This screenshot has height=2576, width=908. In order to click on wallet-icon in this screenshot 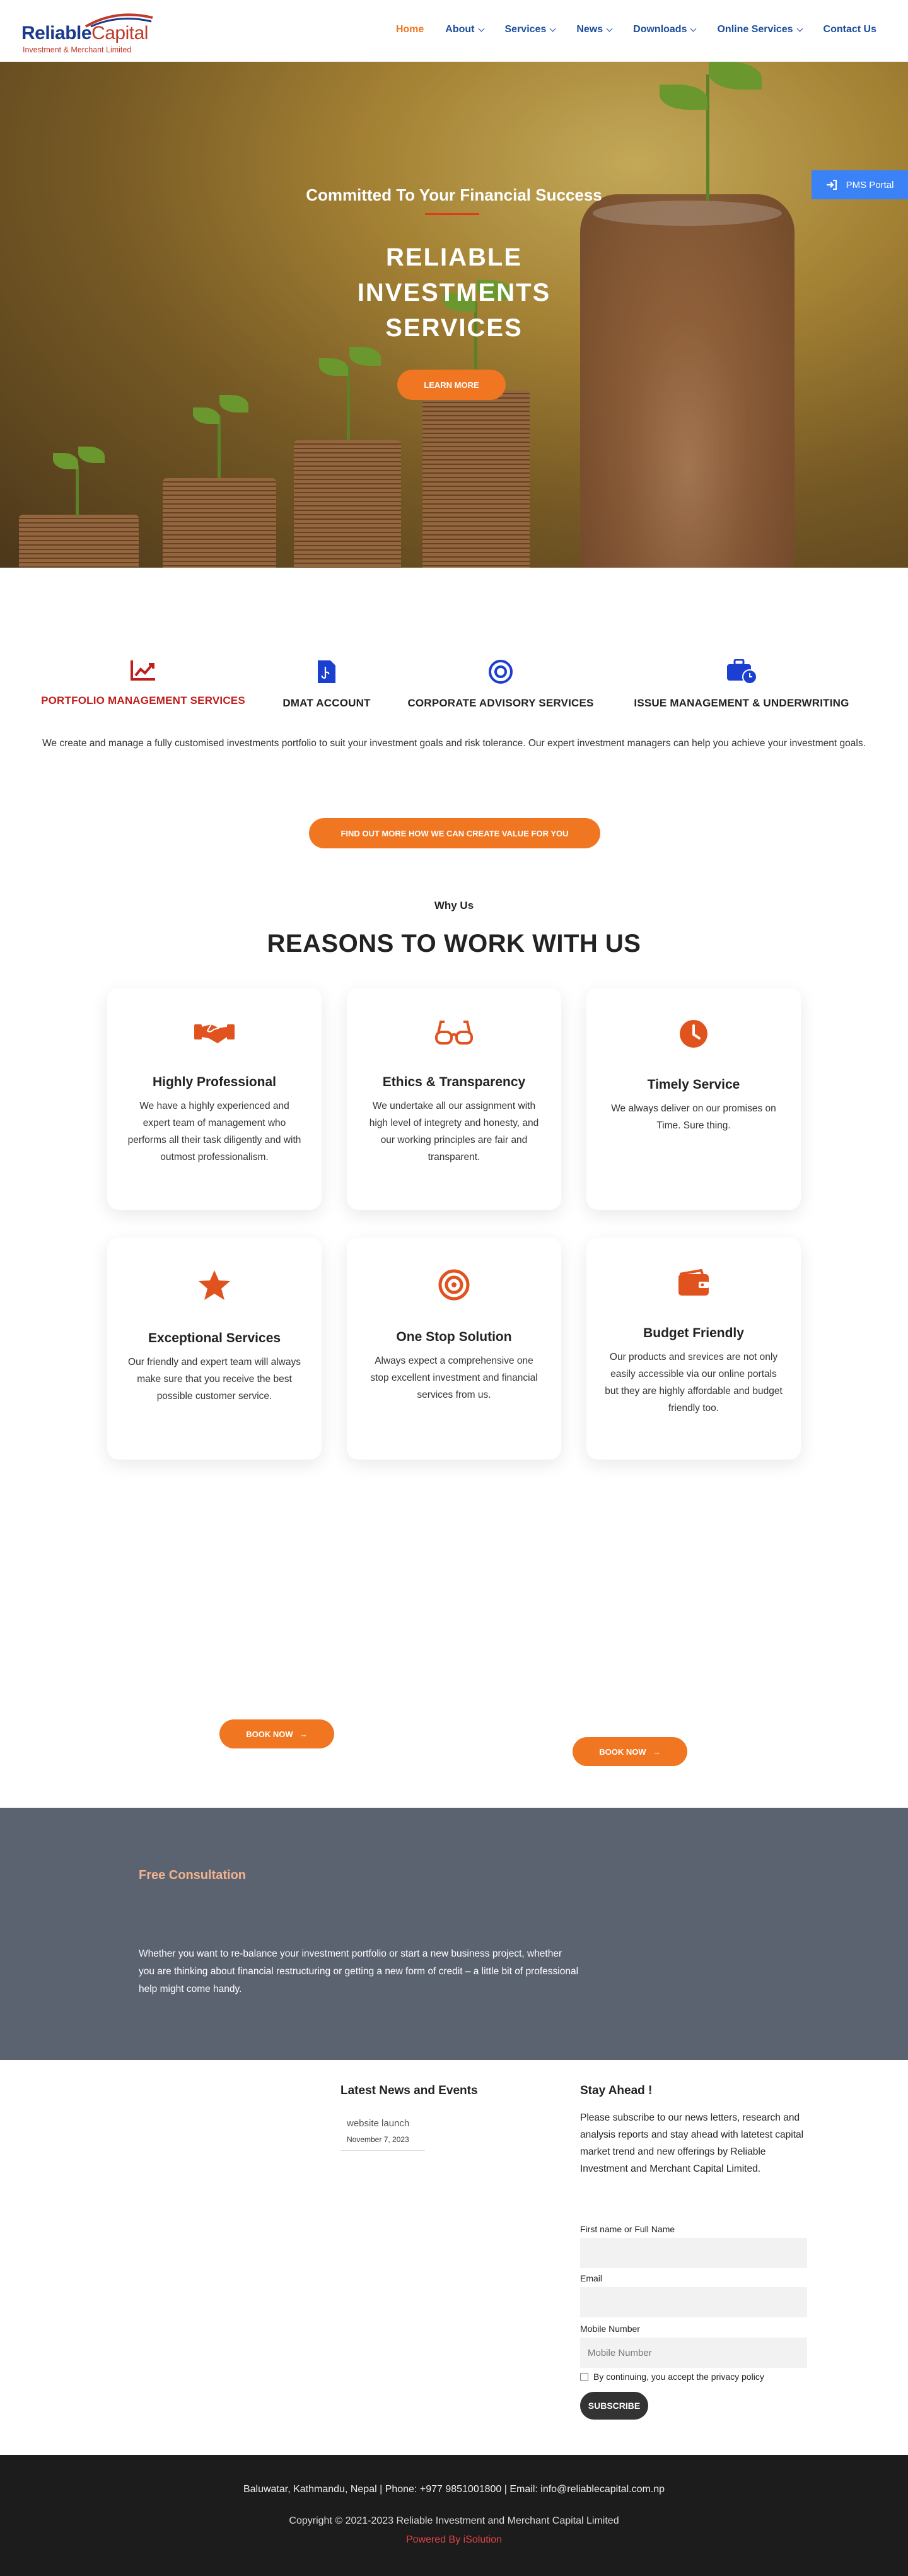, I will do `click(693, 1282)`.